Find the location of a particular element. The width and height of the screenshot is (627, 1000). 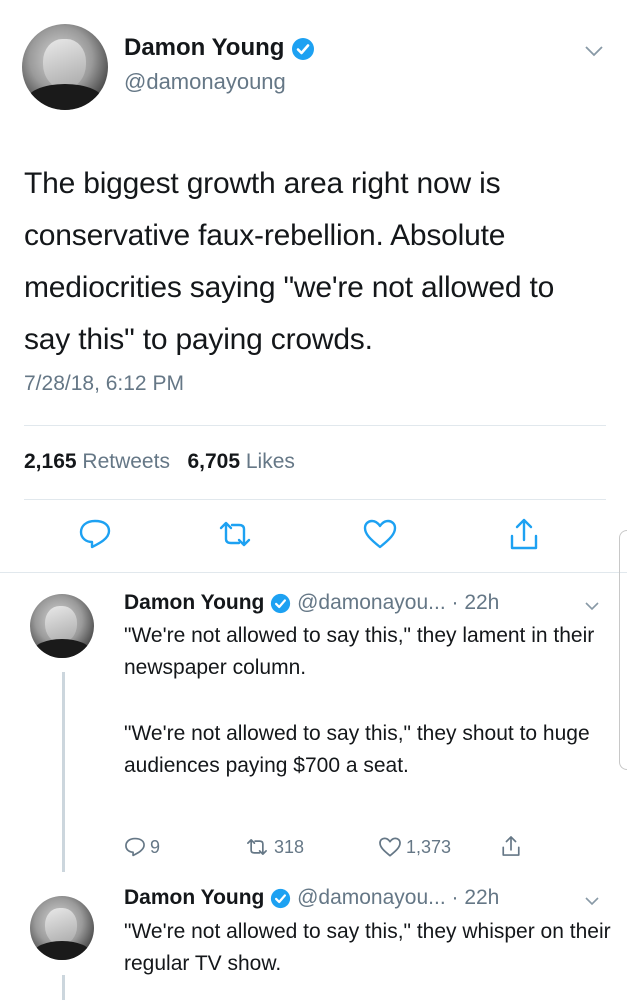

tweet-stats: 2,165 Retweets 6,705 Likes is located at coordinates (159, 462).